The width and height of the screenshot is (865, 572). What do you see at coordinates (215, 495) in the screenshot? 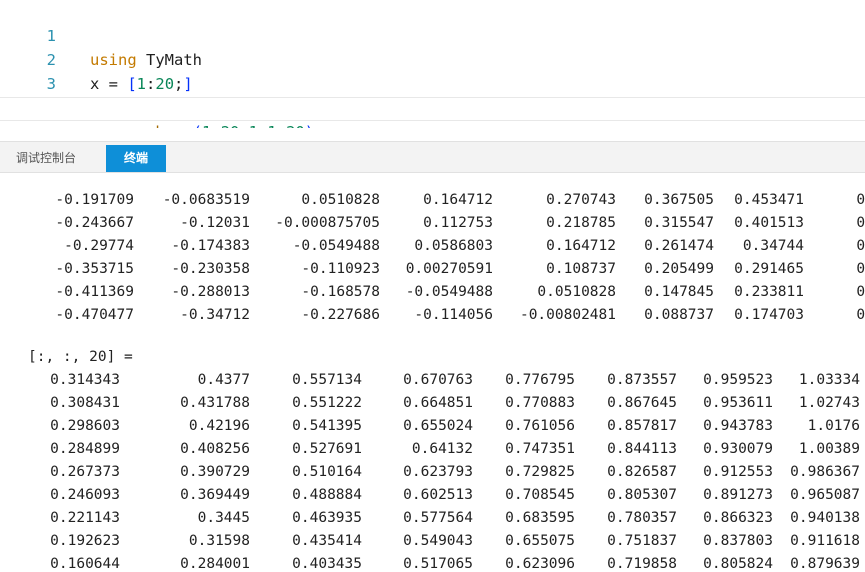
I see `matrix-cell: 0.369449` at bounding box center [215, 495].